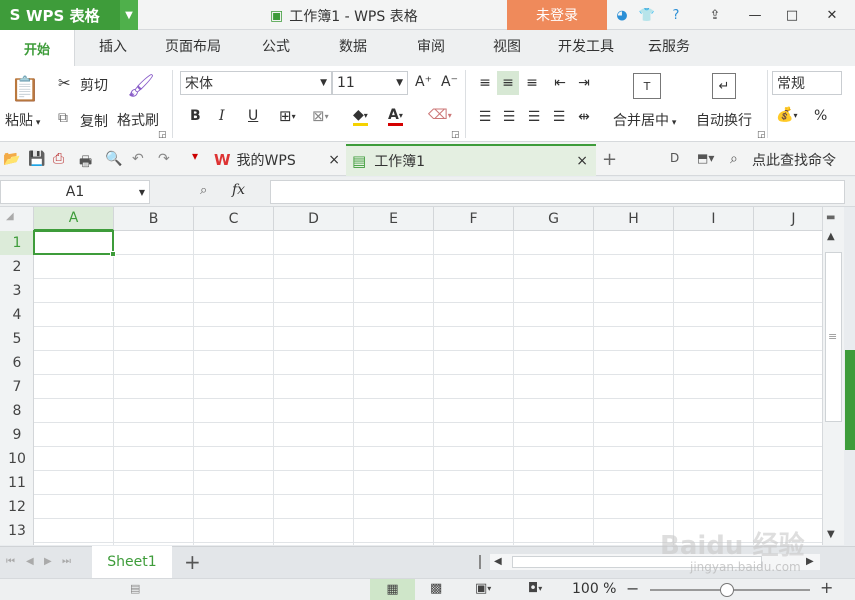 The image size is (855, 600). Describe the element at coordinates (320, 116) in the screenshot. I see `cell-style-icon: ⊠ ▾` at that location.